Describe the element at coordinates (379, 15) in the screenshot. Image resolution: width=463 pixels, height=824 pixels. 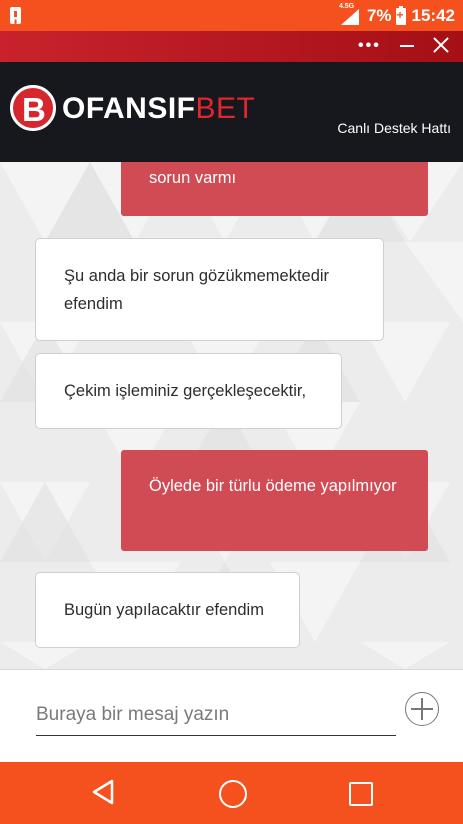
I see `battery-percent: 7%` at that location.